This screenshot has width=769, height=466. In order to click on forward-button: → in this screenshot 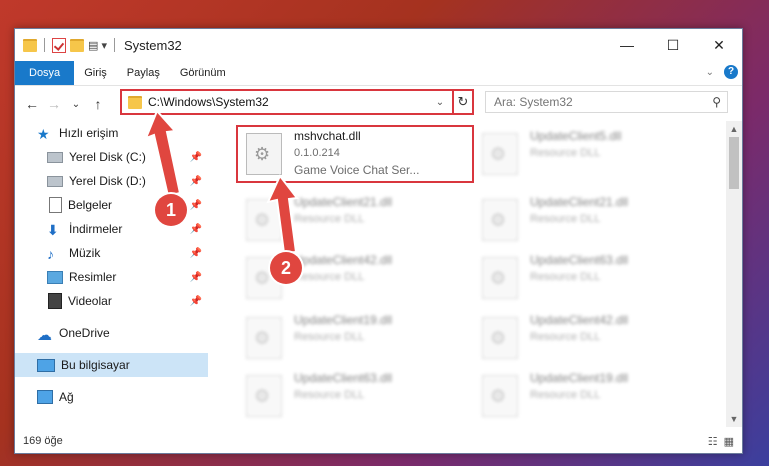, I will do `click(54, 104)`.